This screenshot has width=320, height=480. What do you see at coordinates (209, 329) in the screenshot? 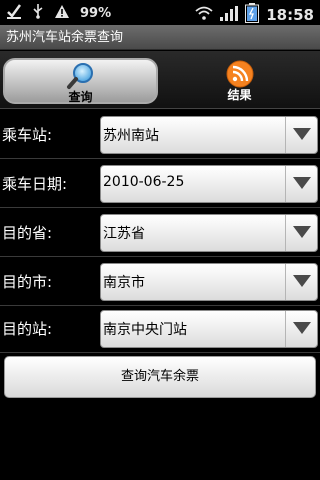
I see `destination-station-spinner: 南京中央门站` at bounding box center [209, 329].